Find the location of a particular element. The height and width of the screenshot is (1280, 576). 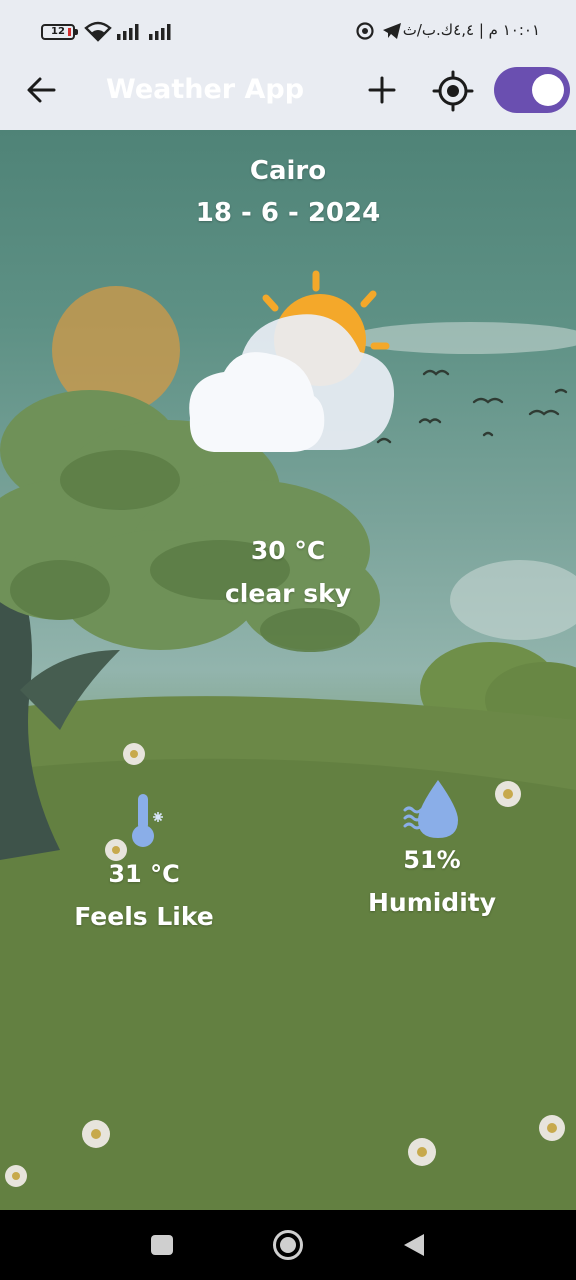

telegram-icon is located at coordinates (392, 31).